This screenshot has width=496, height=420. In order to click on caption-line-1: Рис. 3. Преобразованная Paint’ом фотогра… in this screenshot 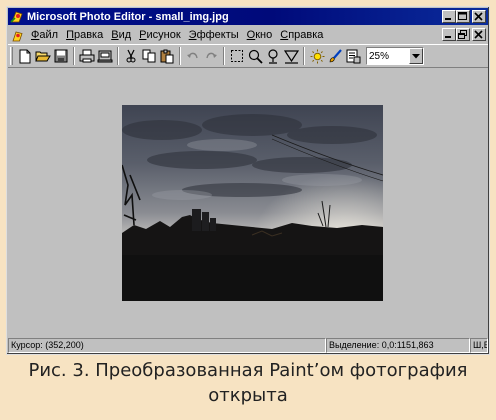, I will do `click(248, 370)`.